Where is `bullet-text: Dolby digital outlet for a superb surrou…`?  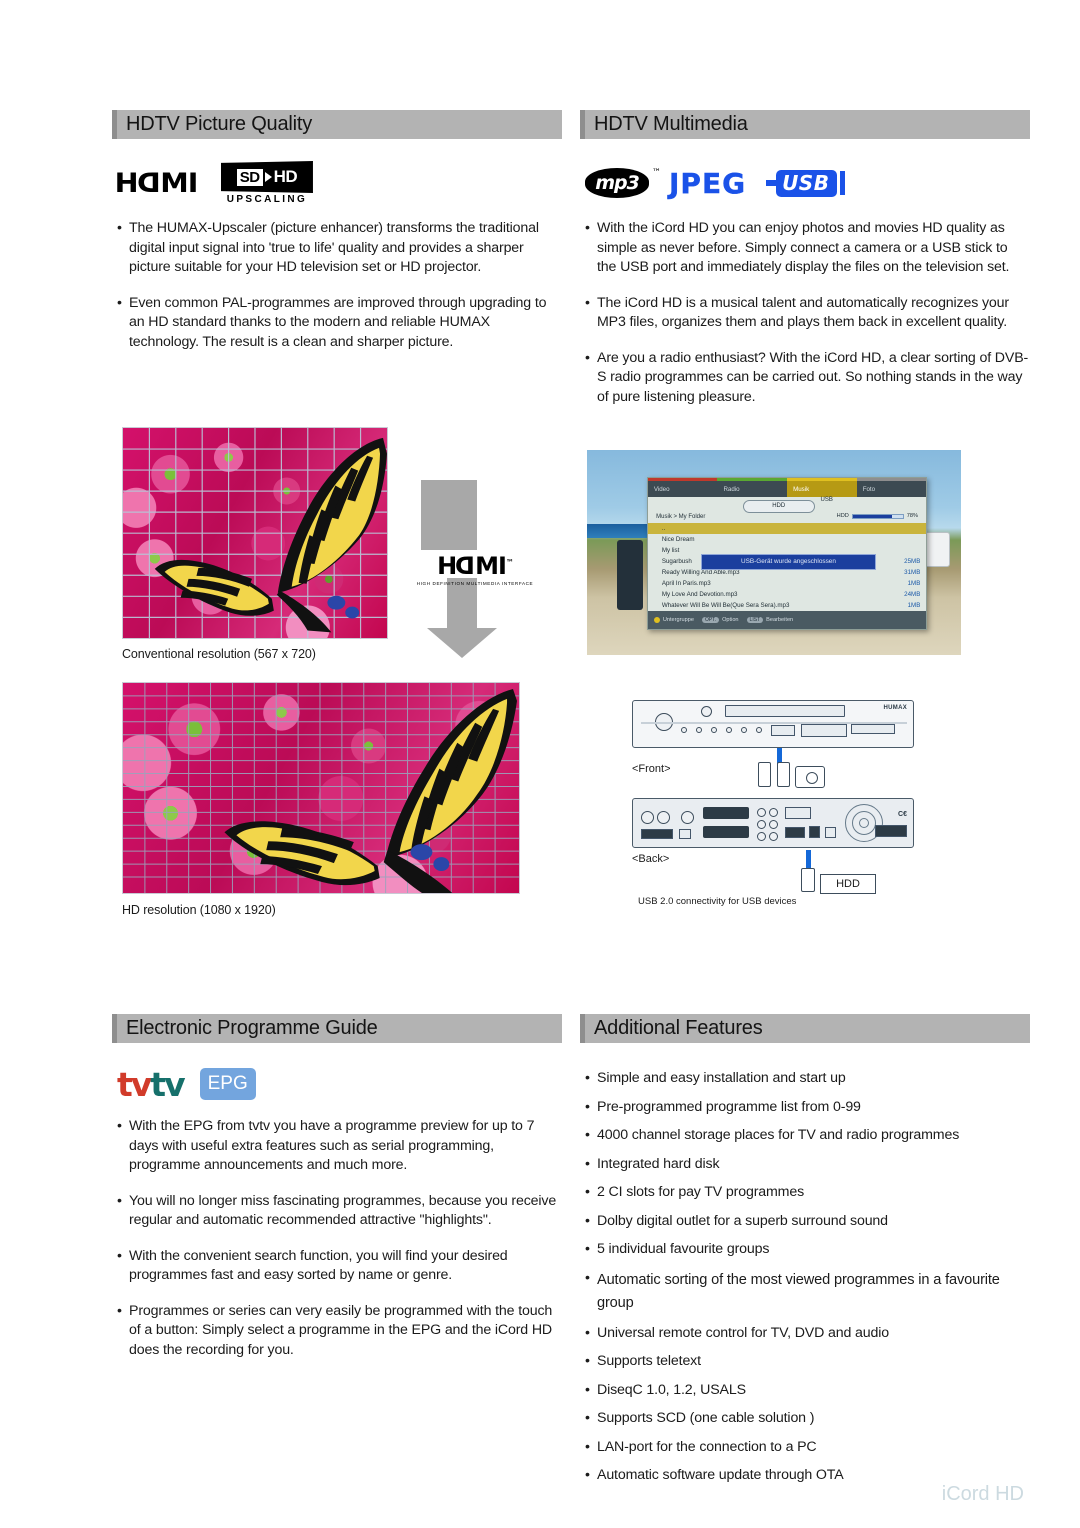
bullet-text: Dolby digital outlet for a superb surrou… is located at coordinates (742, 1220).